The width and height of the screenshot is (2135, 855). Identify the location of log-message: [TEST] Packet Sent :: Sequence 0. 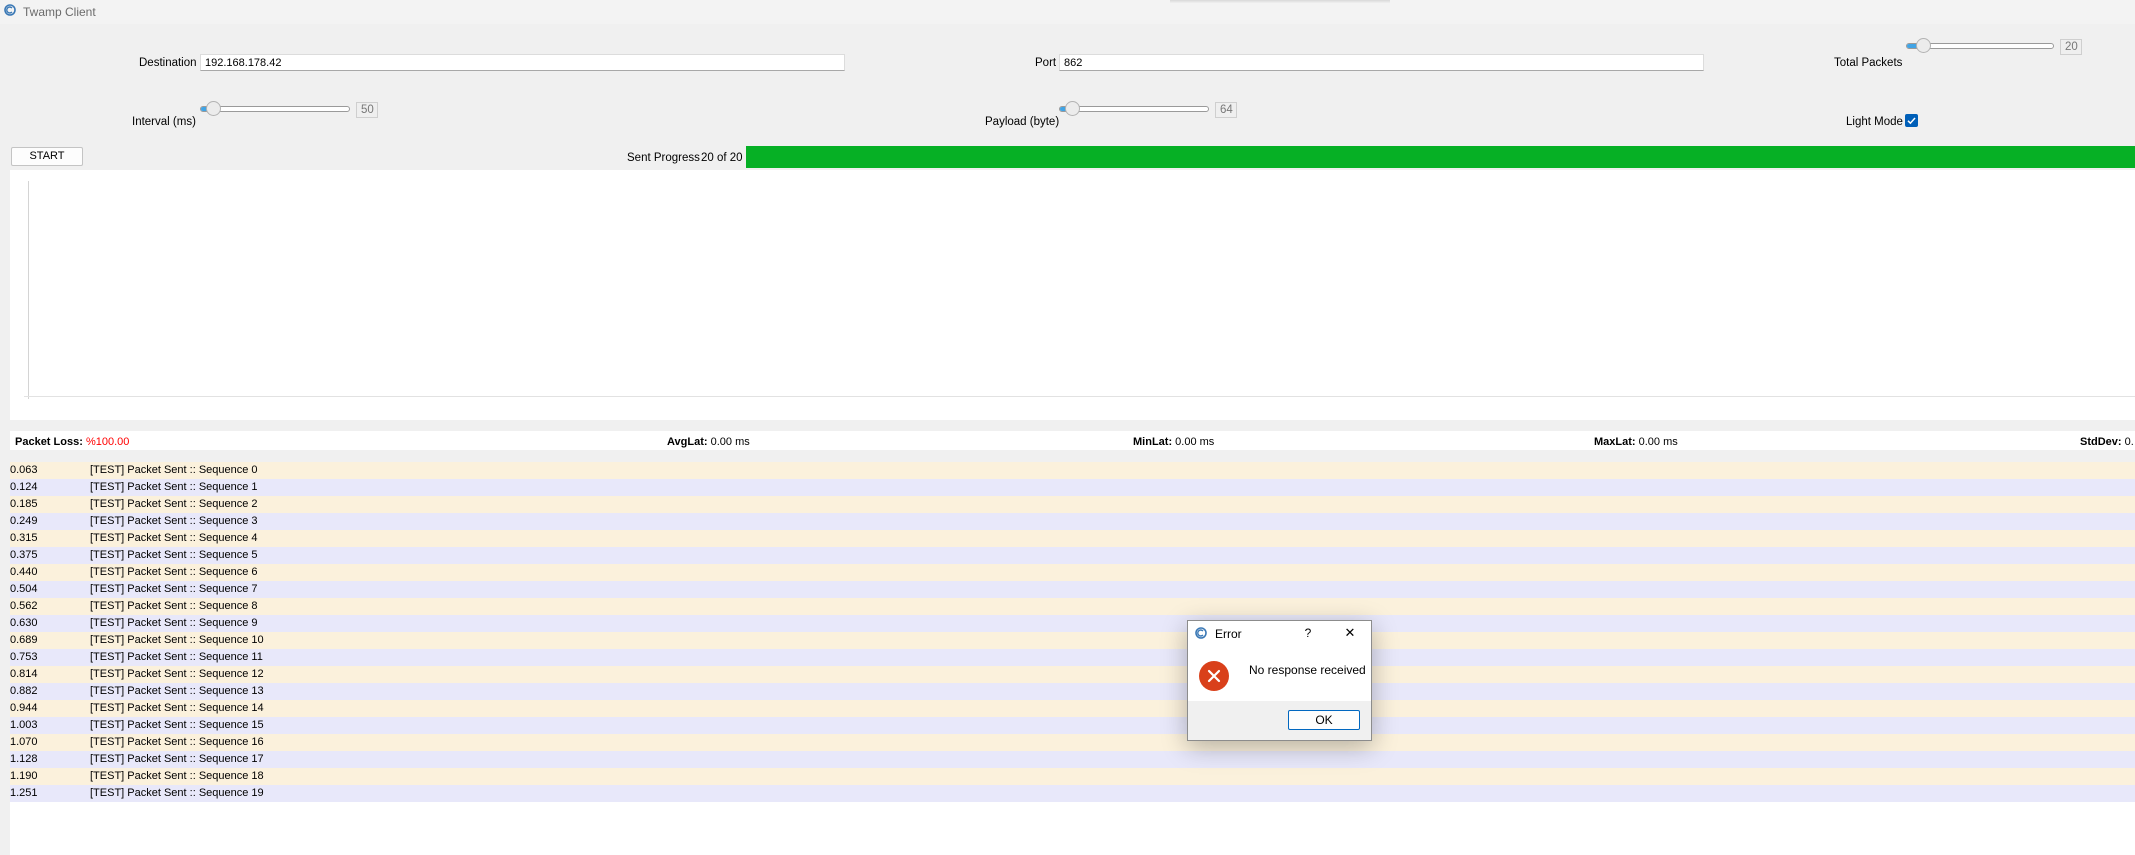
(174, 470).